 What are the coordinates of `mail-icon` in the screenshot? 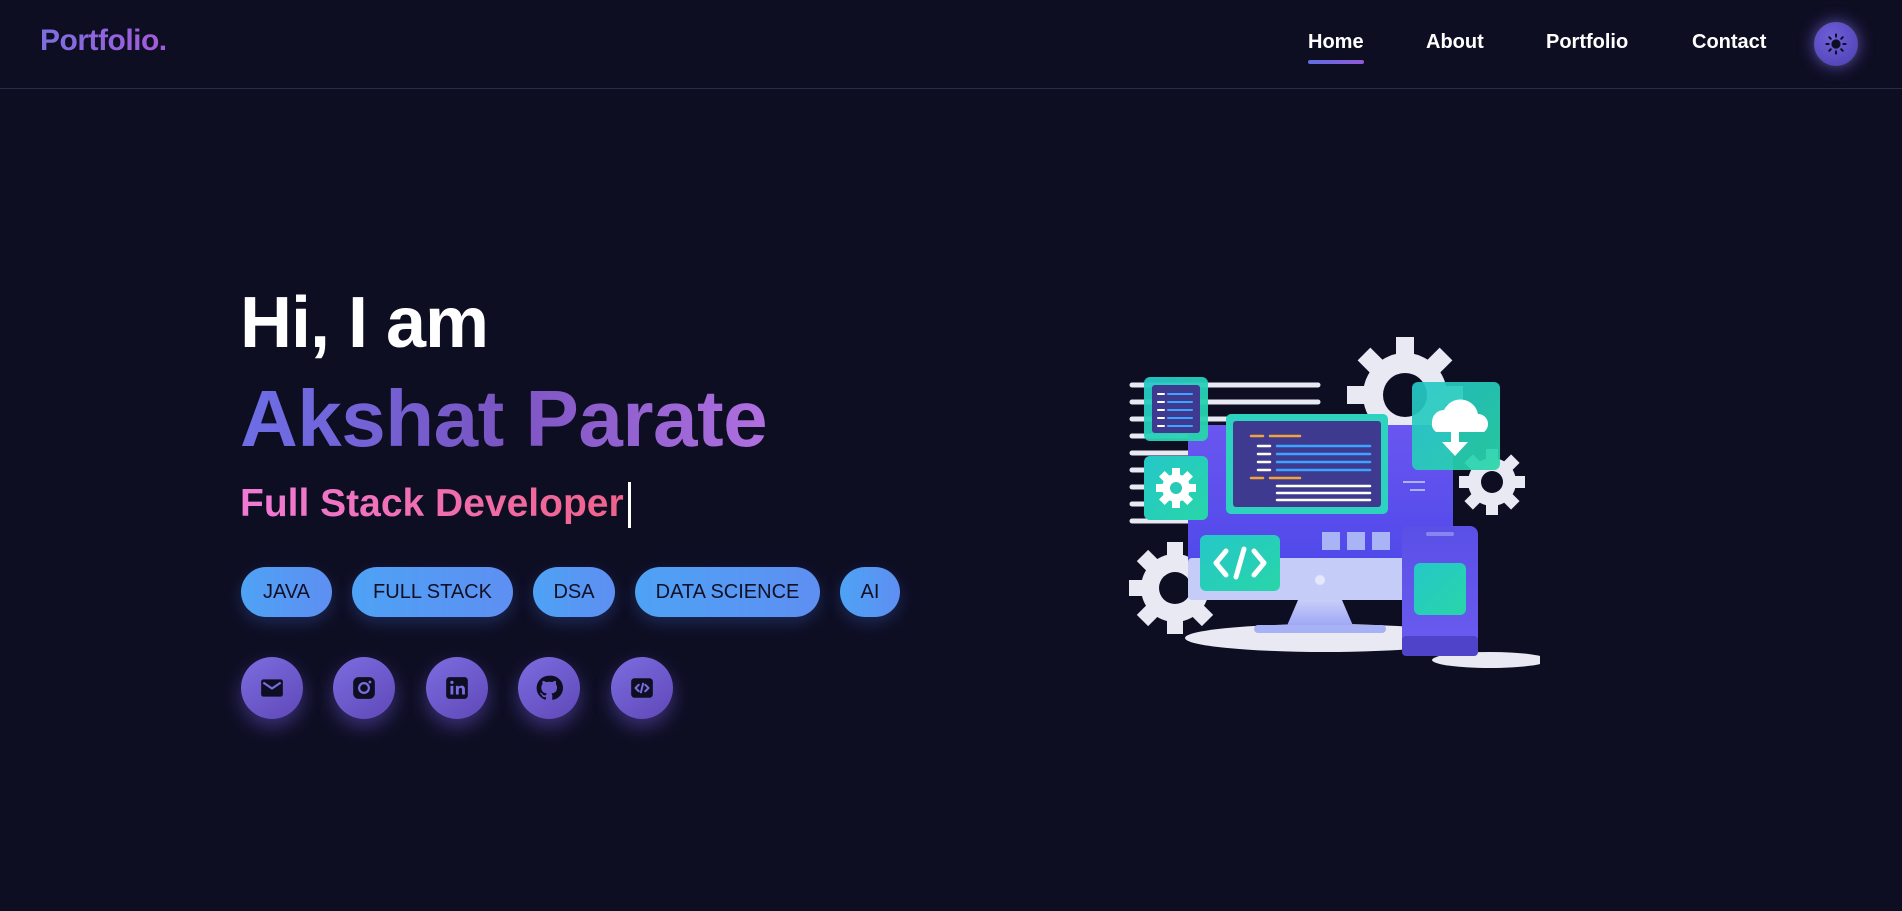 It's located at (272, 688).